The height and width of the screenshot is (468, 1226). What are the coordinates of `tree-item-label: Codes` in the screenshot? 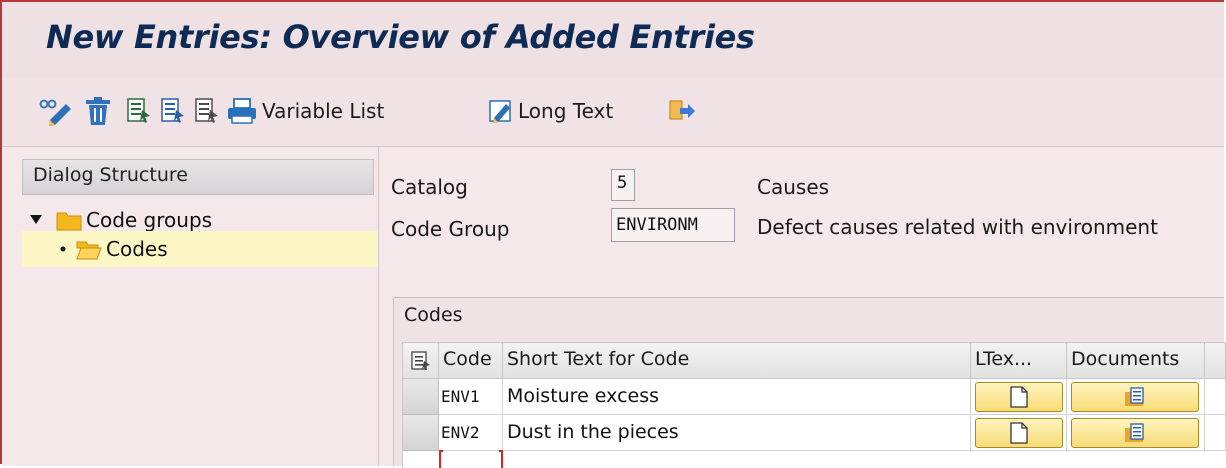 It's located at (137, 249).